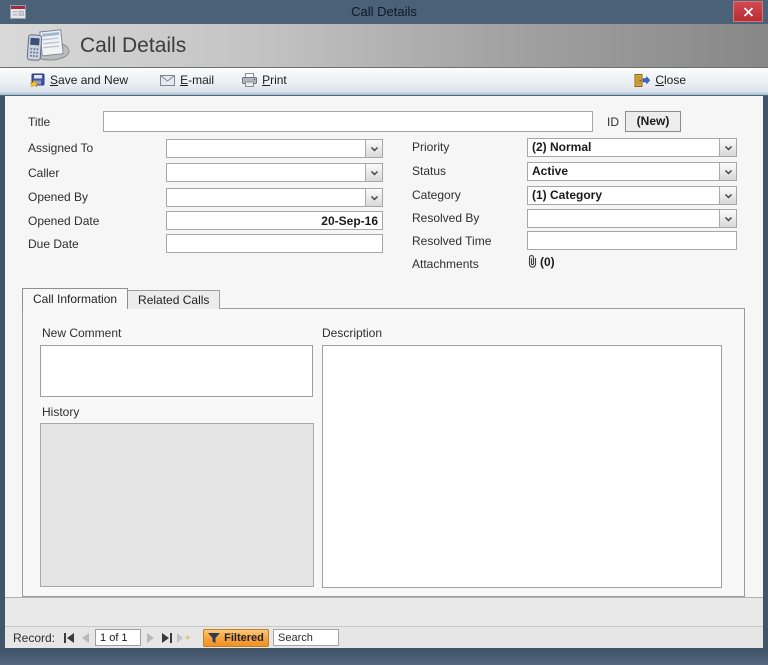 The height and width of the screenshot is (665, 768). I want to click on next-record-icon, so click(151, 637).